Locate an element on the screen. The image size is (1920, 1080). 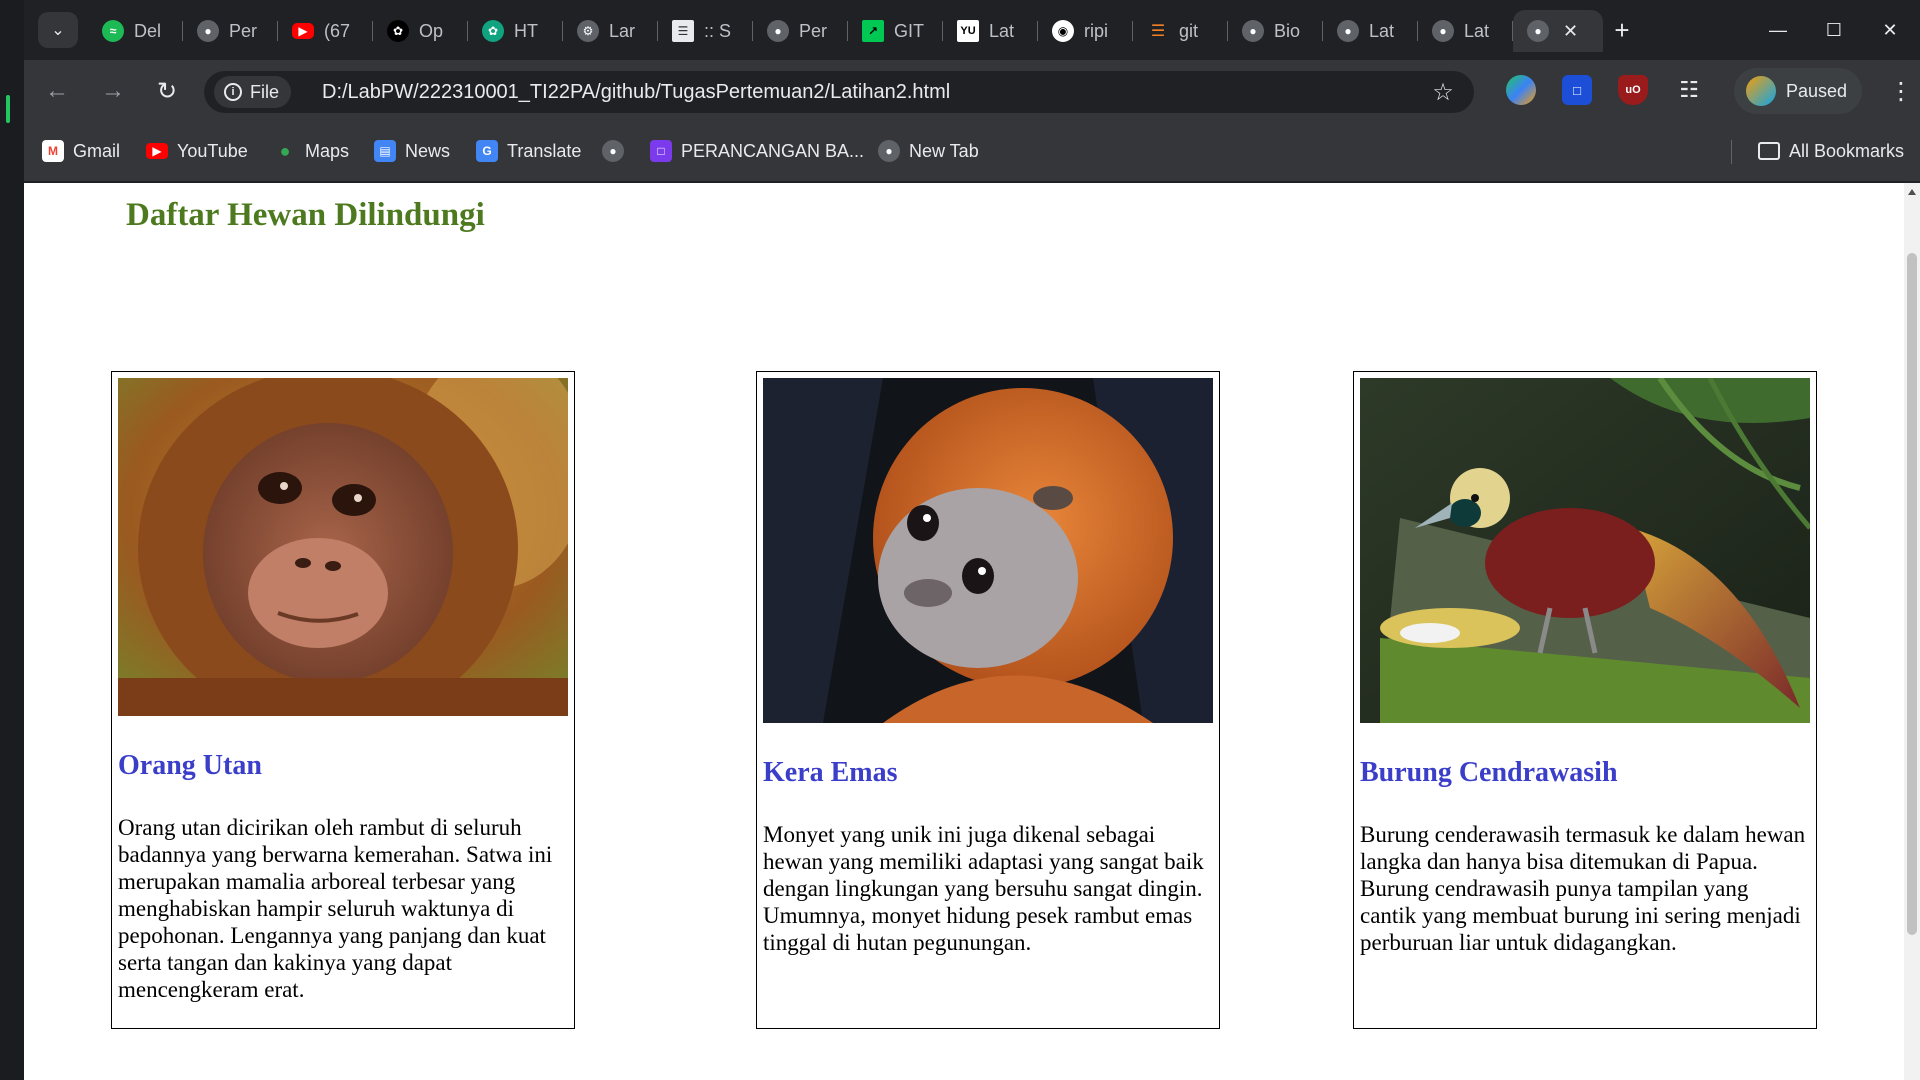
youtube-icon: ▶ is located at coordinates (303, 31).